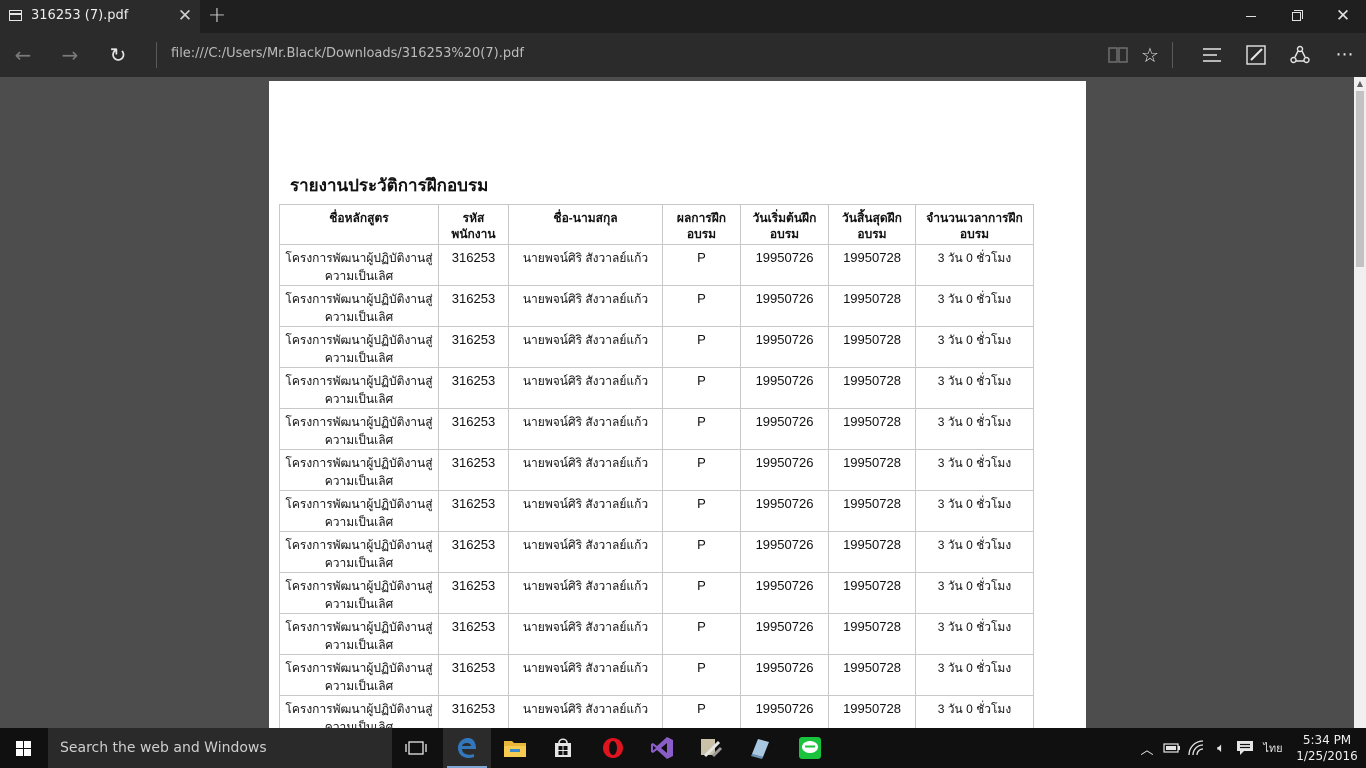  I want to click on tab-close-button: ✕, so click(185, 16).